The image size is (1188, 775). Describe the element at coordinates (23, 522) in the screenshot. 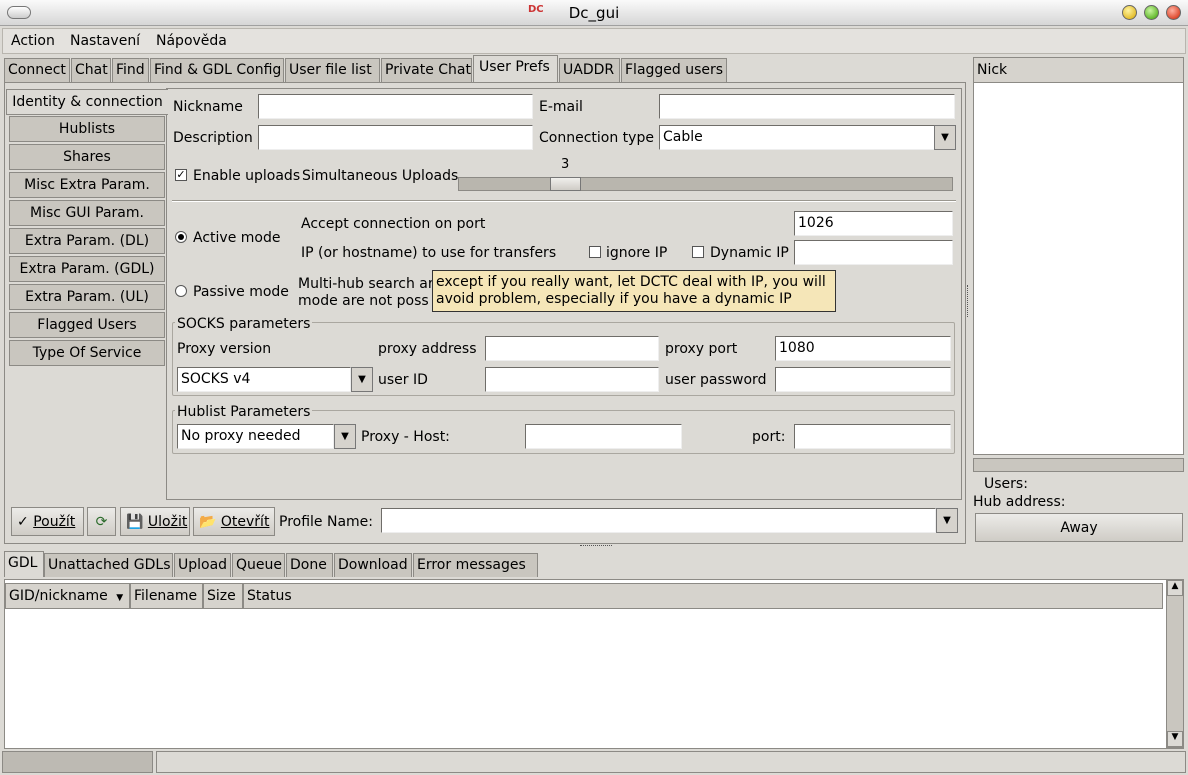

I see `check-icon: ✓` at that location.